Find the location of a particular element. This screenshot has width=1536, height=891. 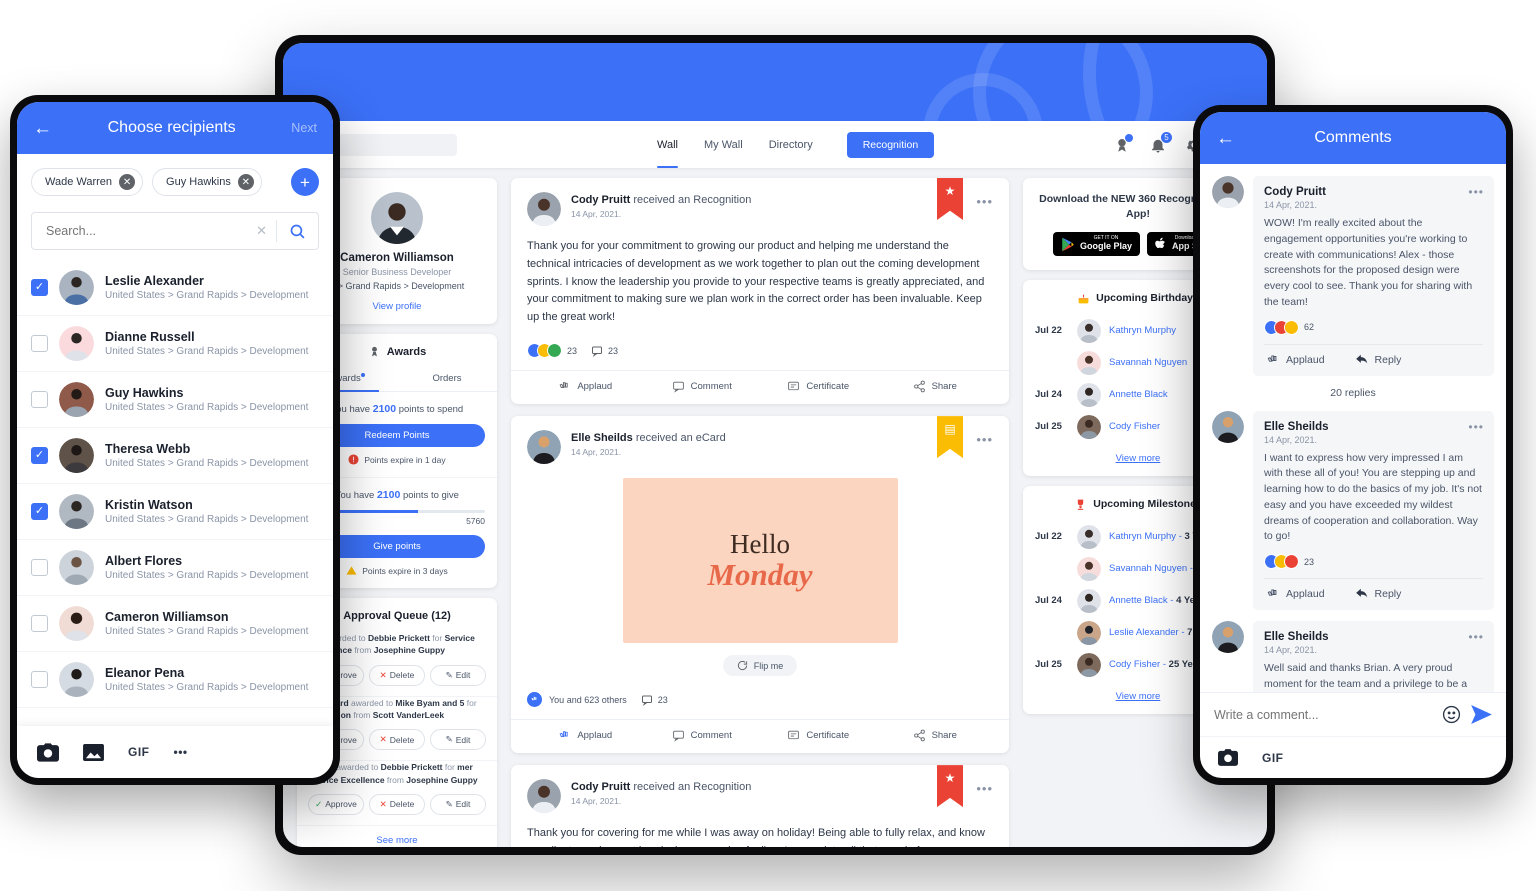

reaction-yellow-icon is located at coordinates (1291, 327).